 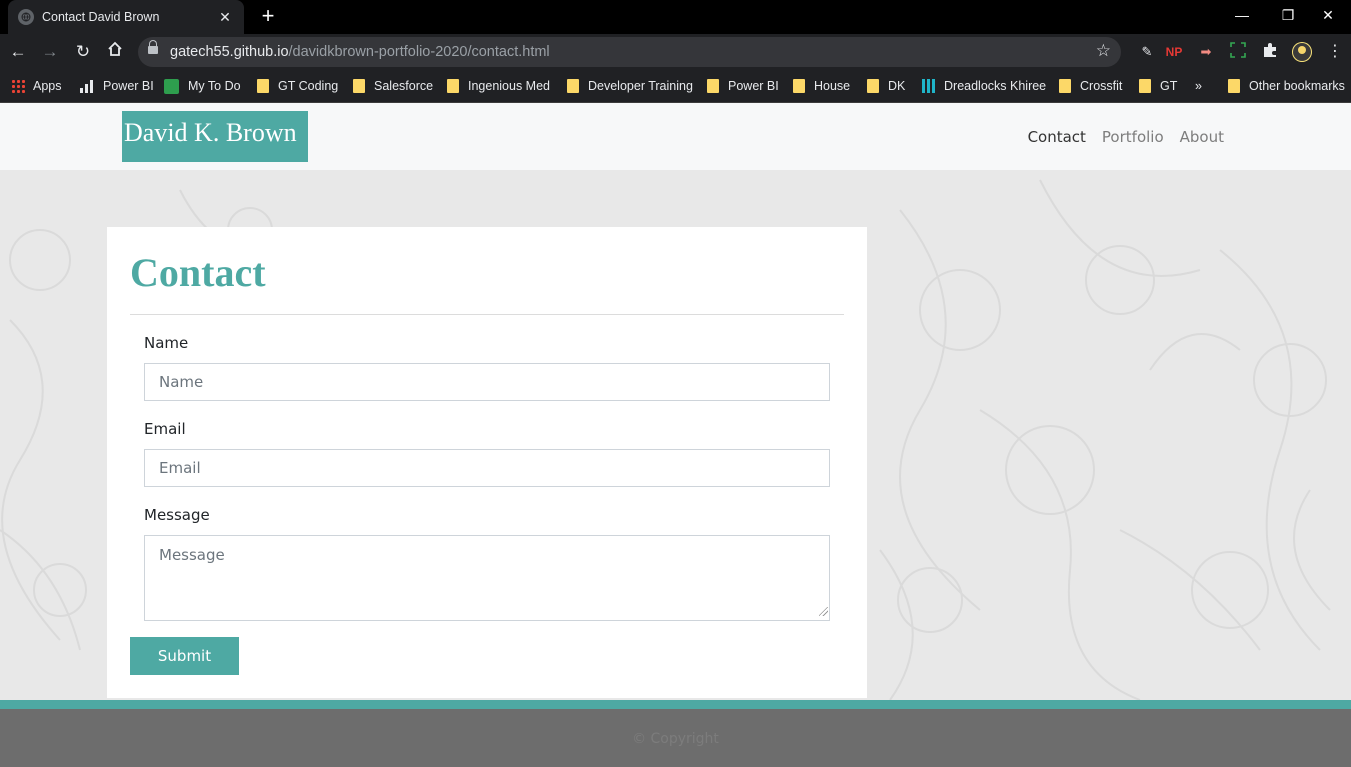 What do you see at coordinates (498, 86) in the screenshot?
I see `bookmark-ingenious-med: Ingenious Med` at bounding box center [498, 86].